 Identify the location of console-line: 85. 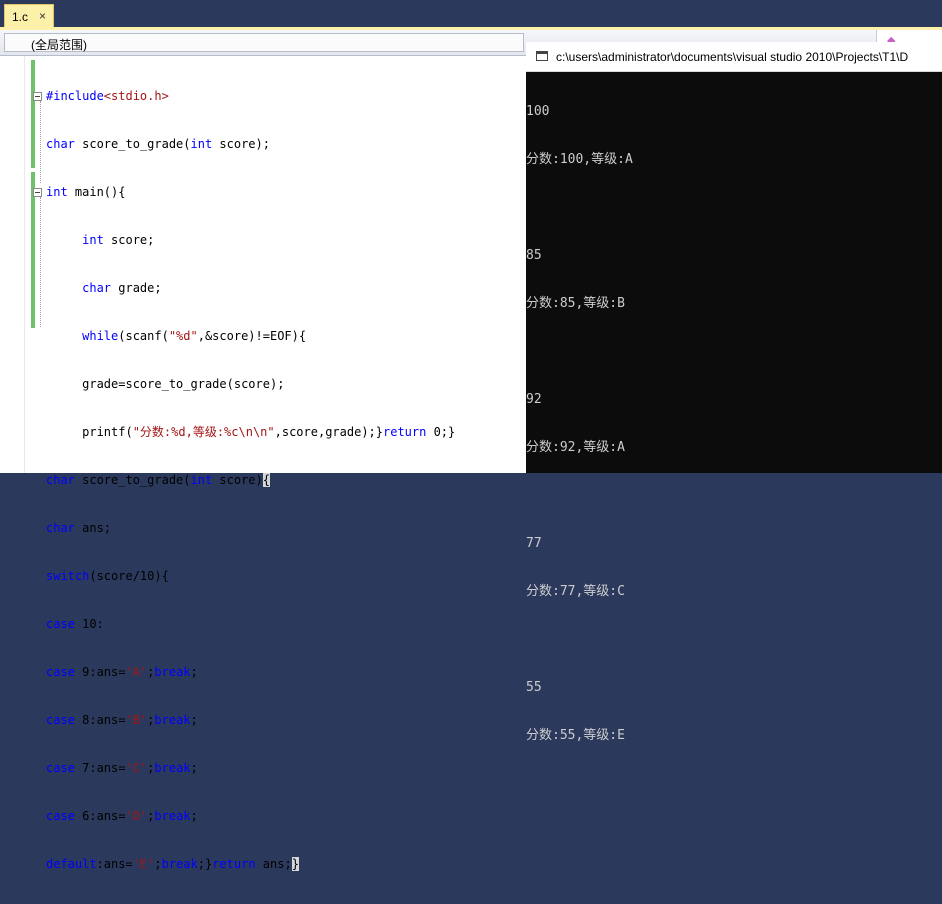
(534, 255).